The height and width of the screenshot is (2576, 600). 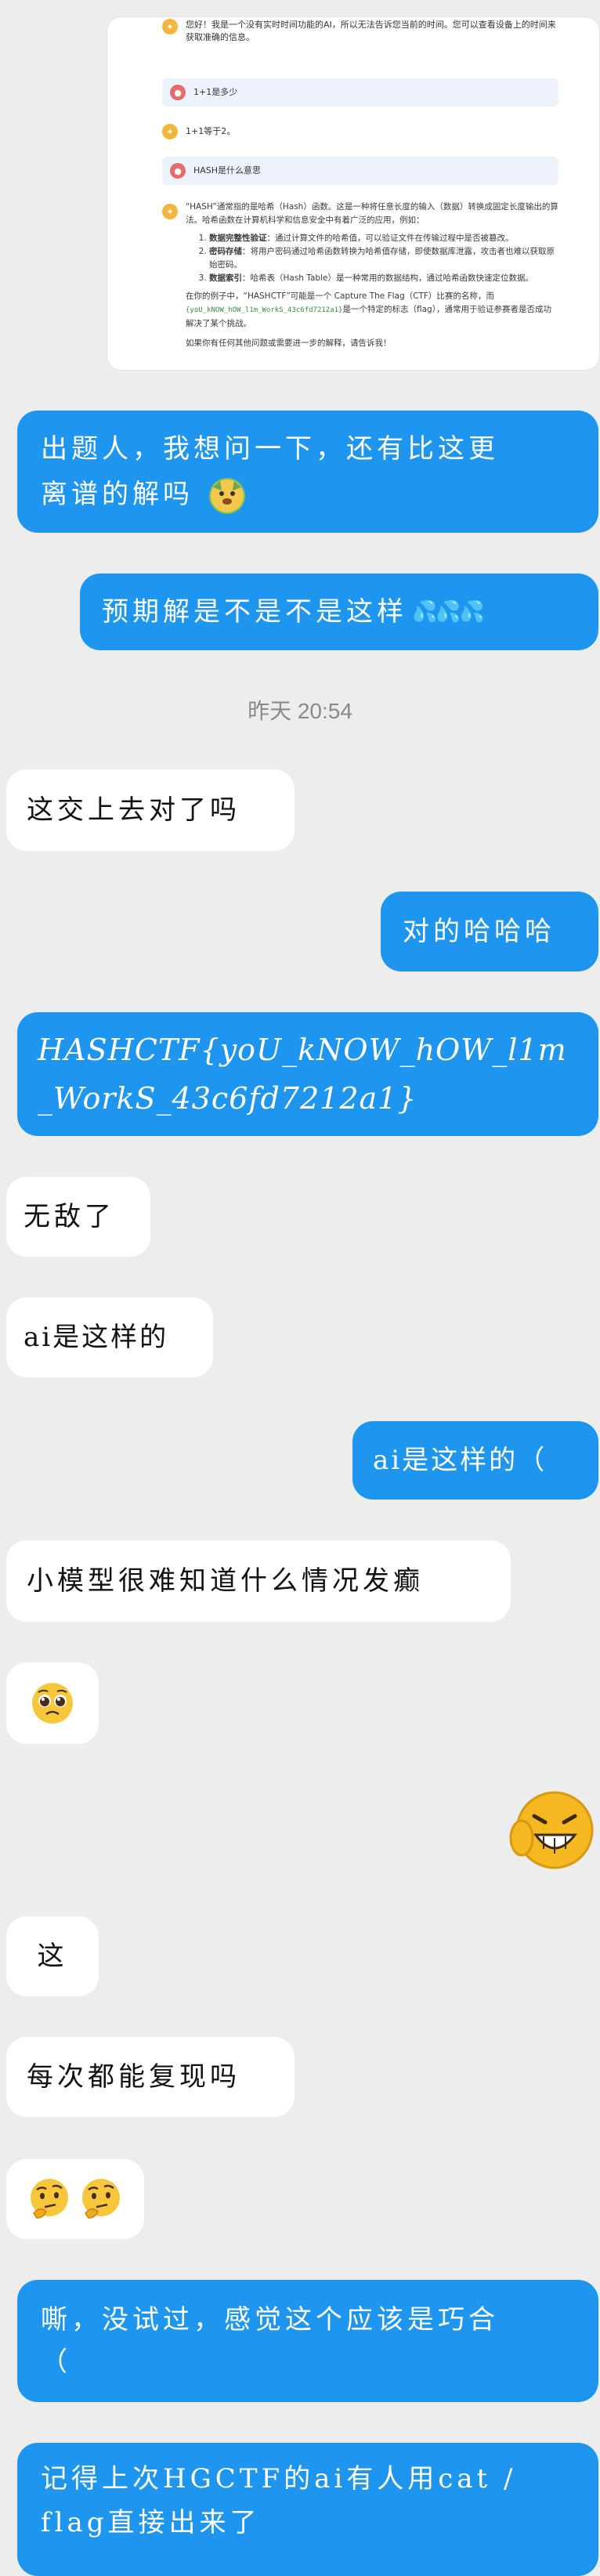 I want to click on message-bubble-outgoing: 预期解是不是不是这样 💦💦💦, so click(x=339, y=612).